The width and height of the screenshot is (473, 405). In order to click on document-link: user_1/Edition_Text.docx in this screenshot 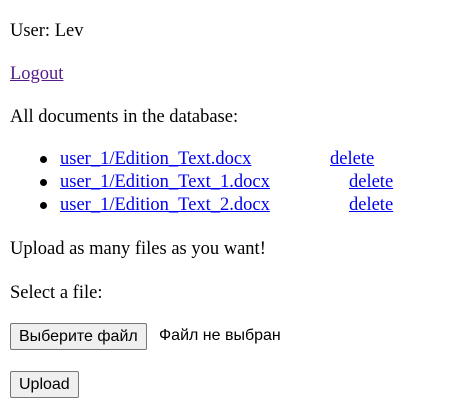, I will do `click(155, 159)`.